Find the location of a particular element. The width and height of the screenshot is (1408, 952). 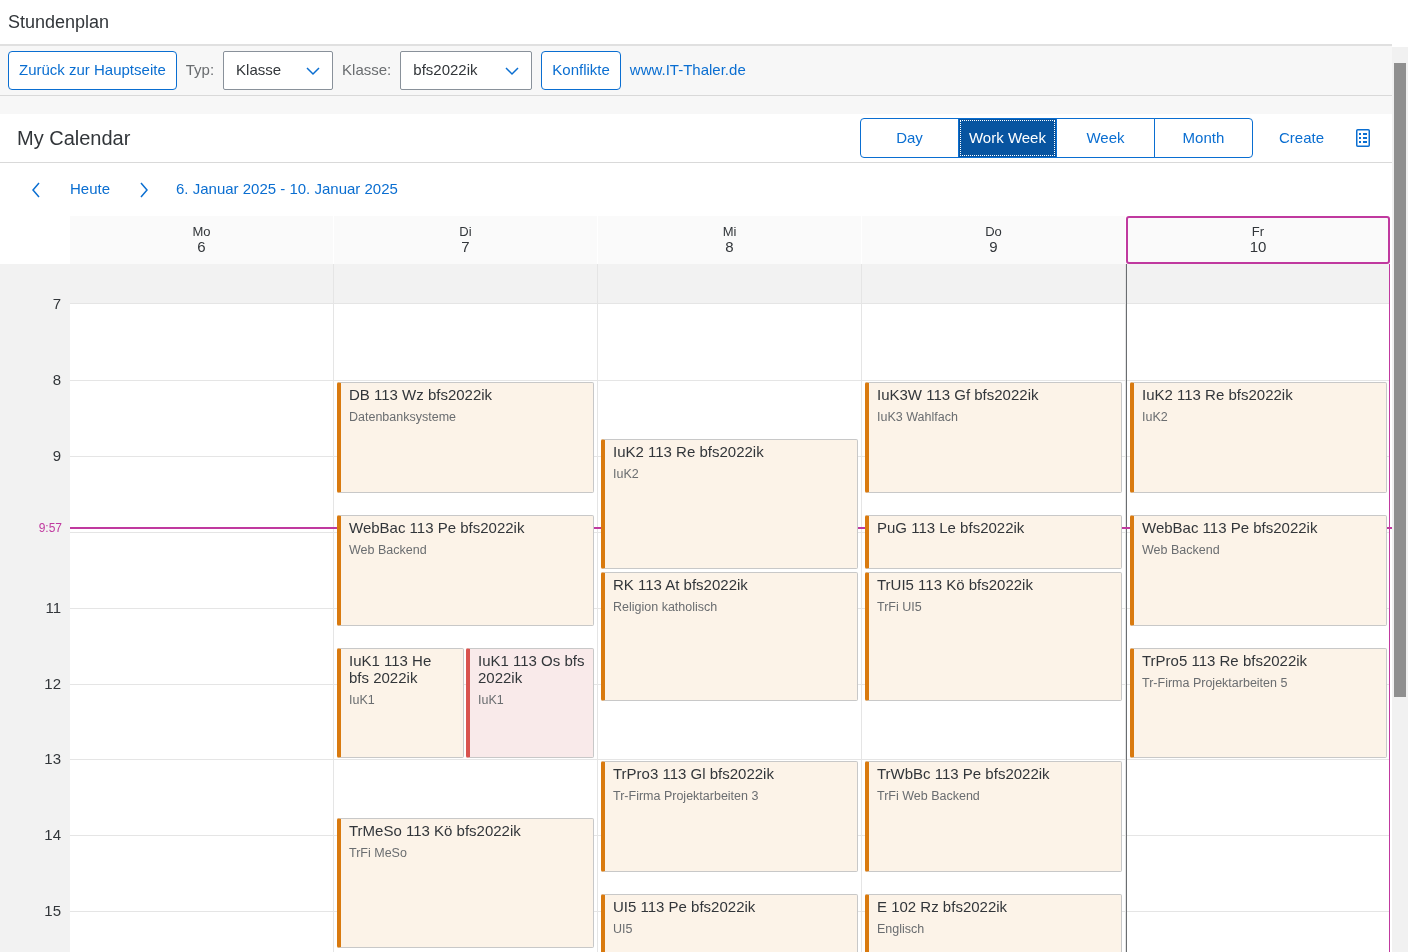

calendar-event: PuG 113 Le bfs2022ik is located at coordinates (993, 541).